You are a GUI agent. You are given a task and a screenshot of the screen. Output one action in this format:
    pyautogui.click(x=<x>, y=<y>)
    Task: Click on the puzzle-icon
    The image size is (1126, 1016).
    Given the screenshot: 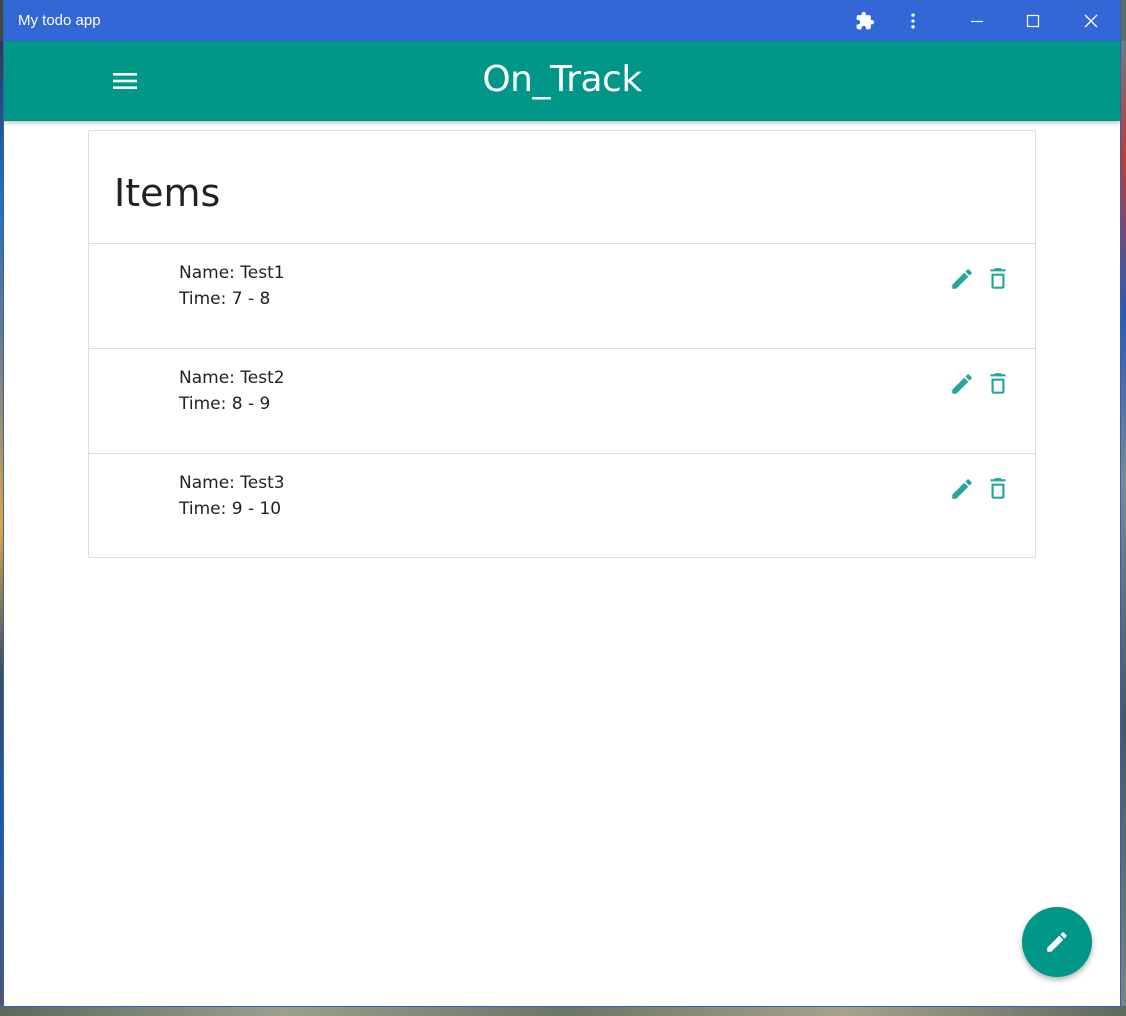 What is the action you would take?
    pyautogui.click(x=865, y=20)
    